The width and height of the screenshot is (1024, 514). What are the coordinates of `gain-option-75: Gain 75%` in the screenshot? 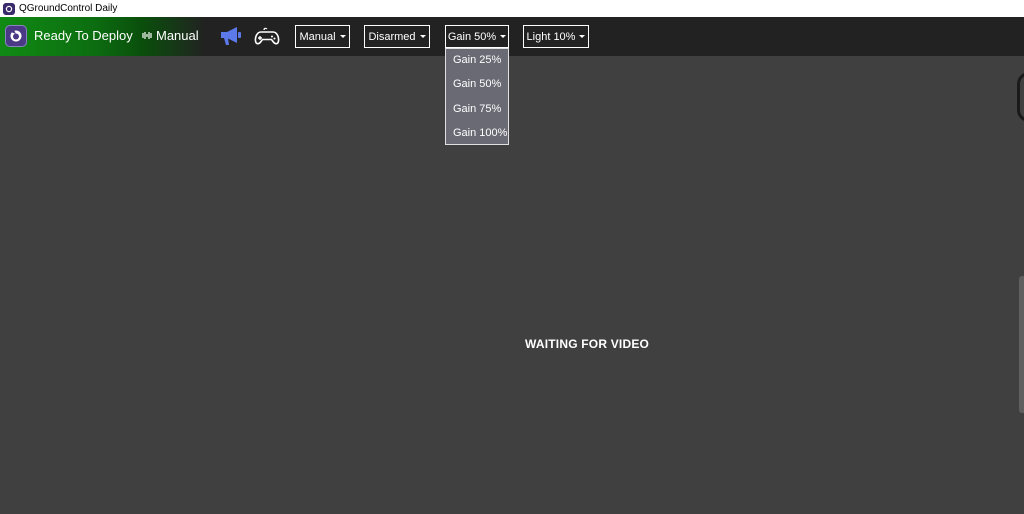 It's located at (477, 109).